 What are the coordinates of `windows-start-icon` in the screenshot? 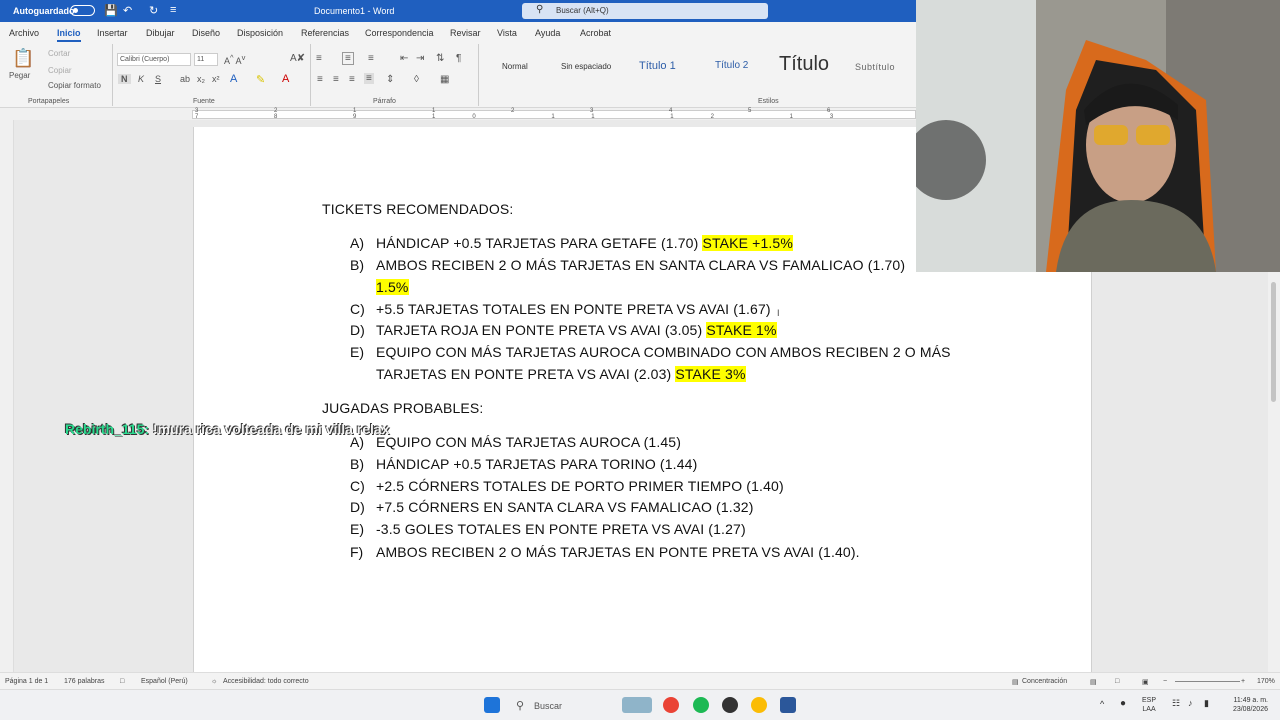 It's located at (492, 705).